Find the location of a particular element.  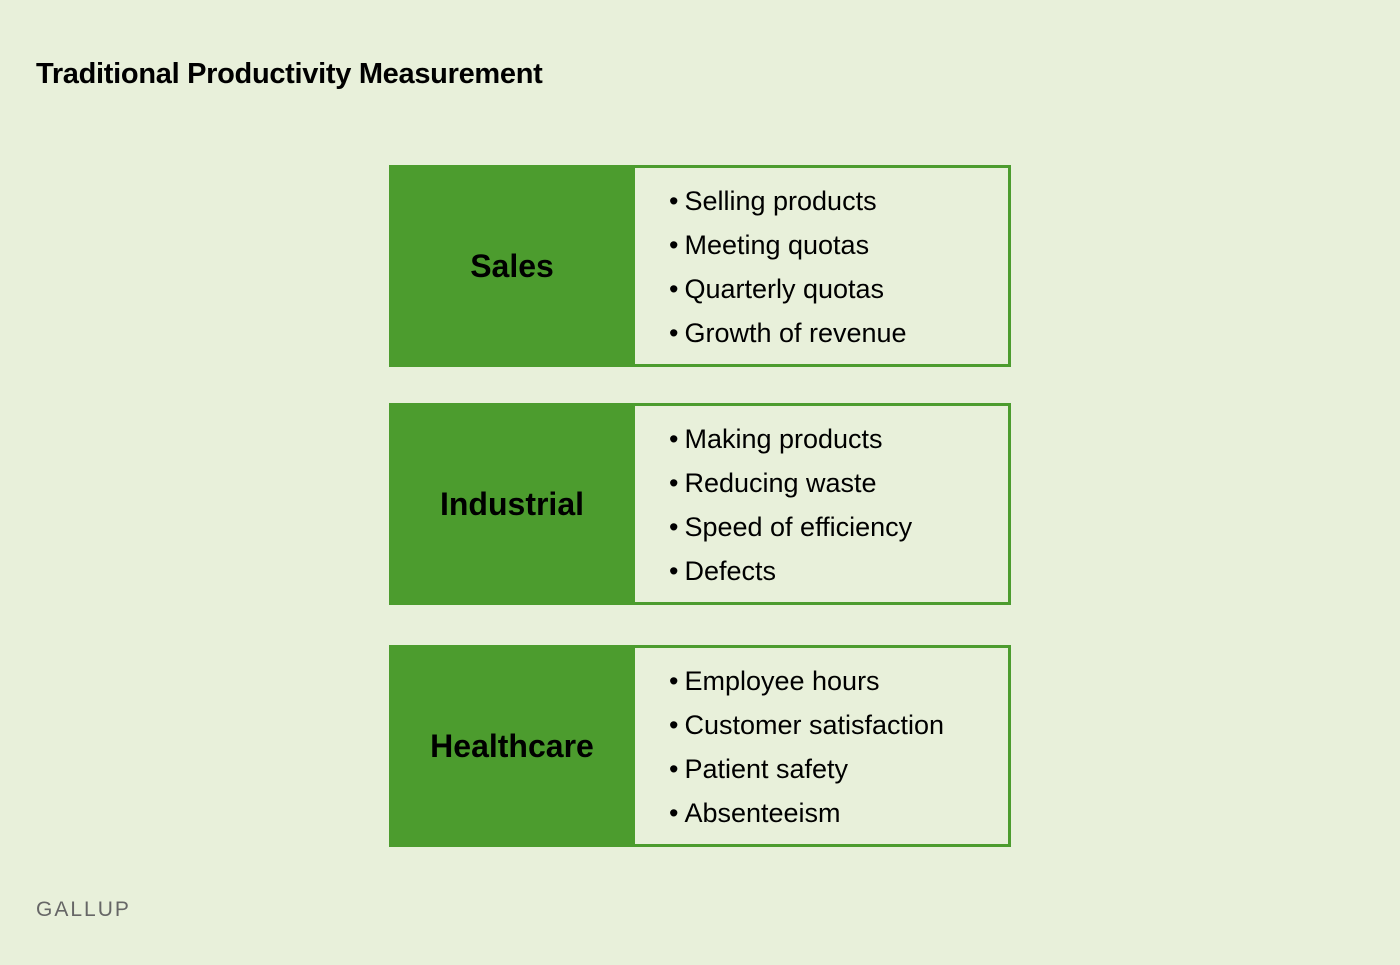

list-item: • Speed of efficiency is located at coordinates (791, 527).